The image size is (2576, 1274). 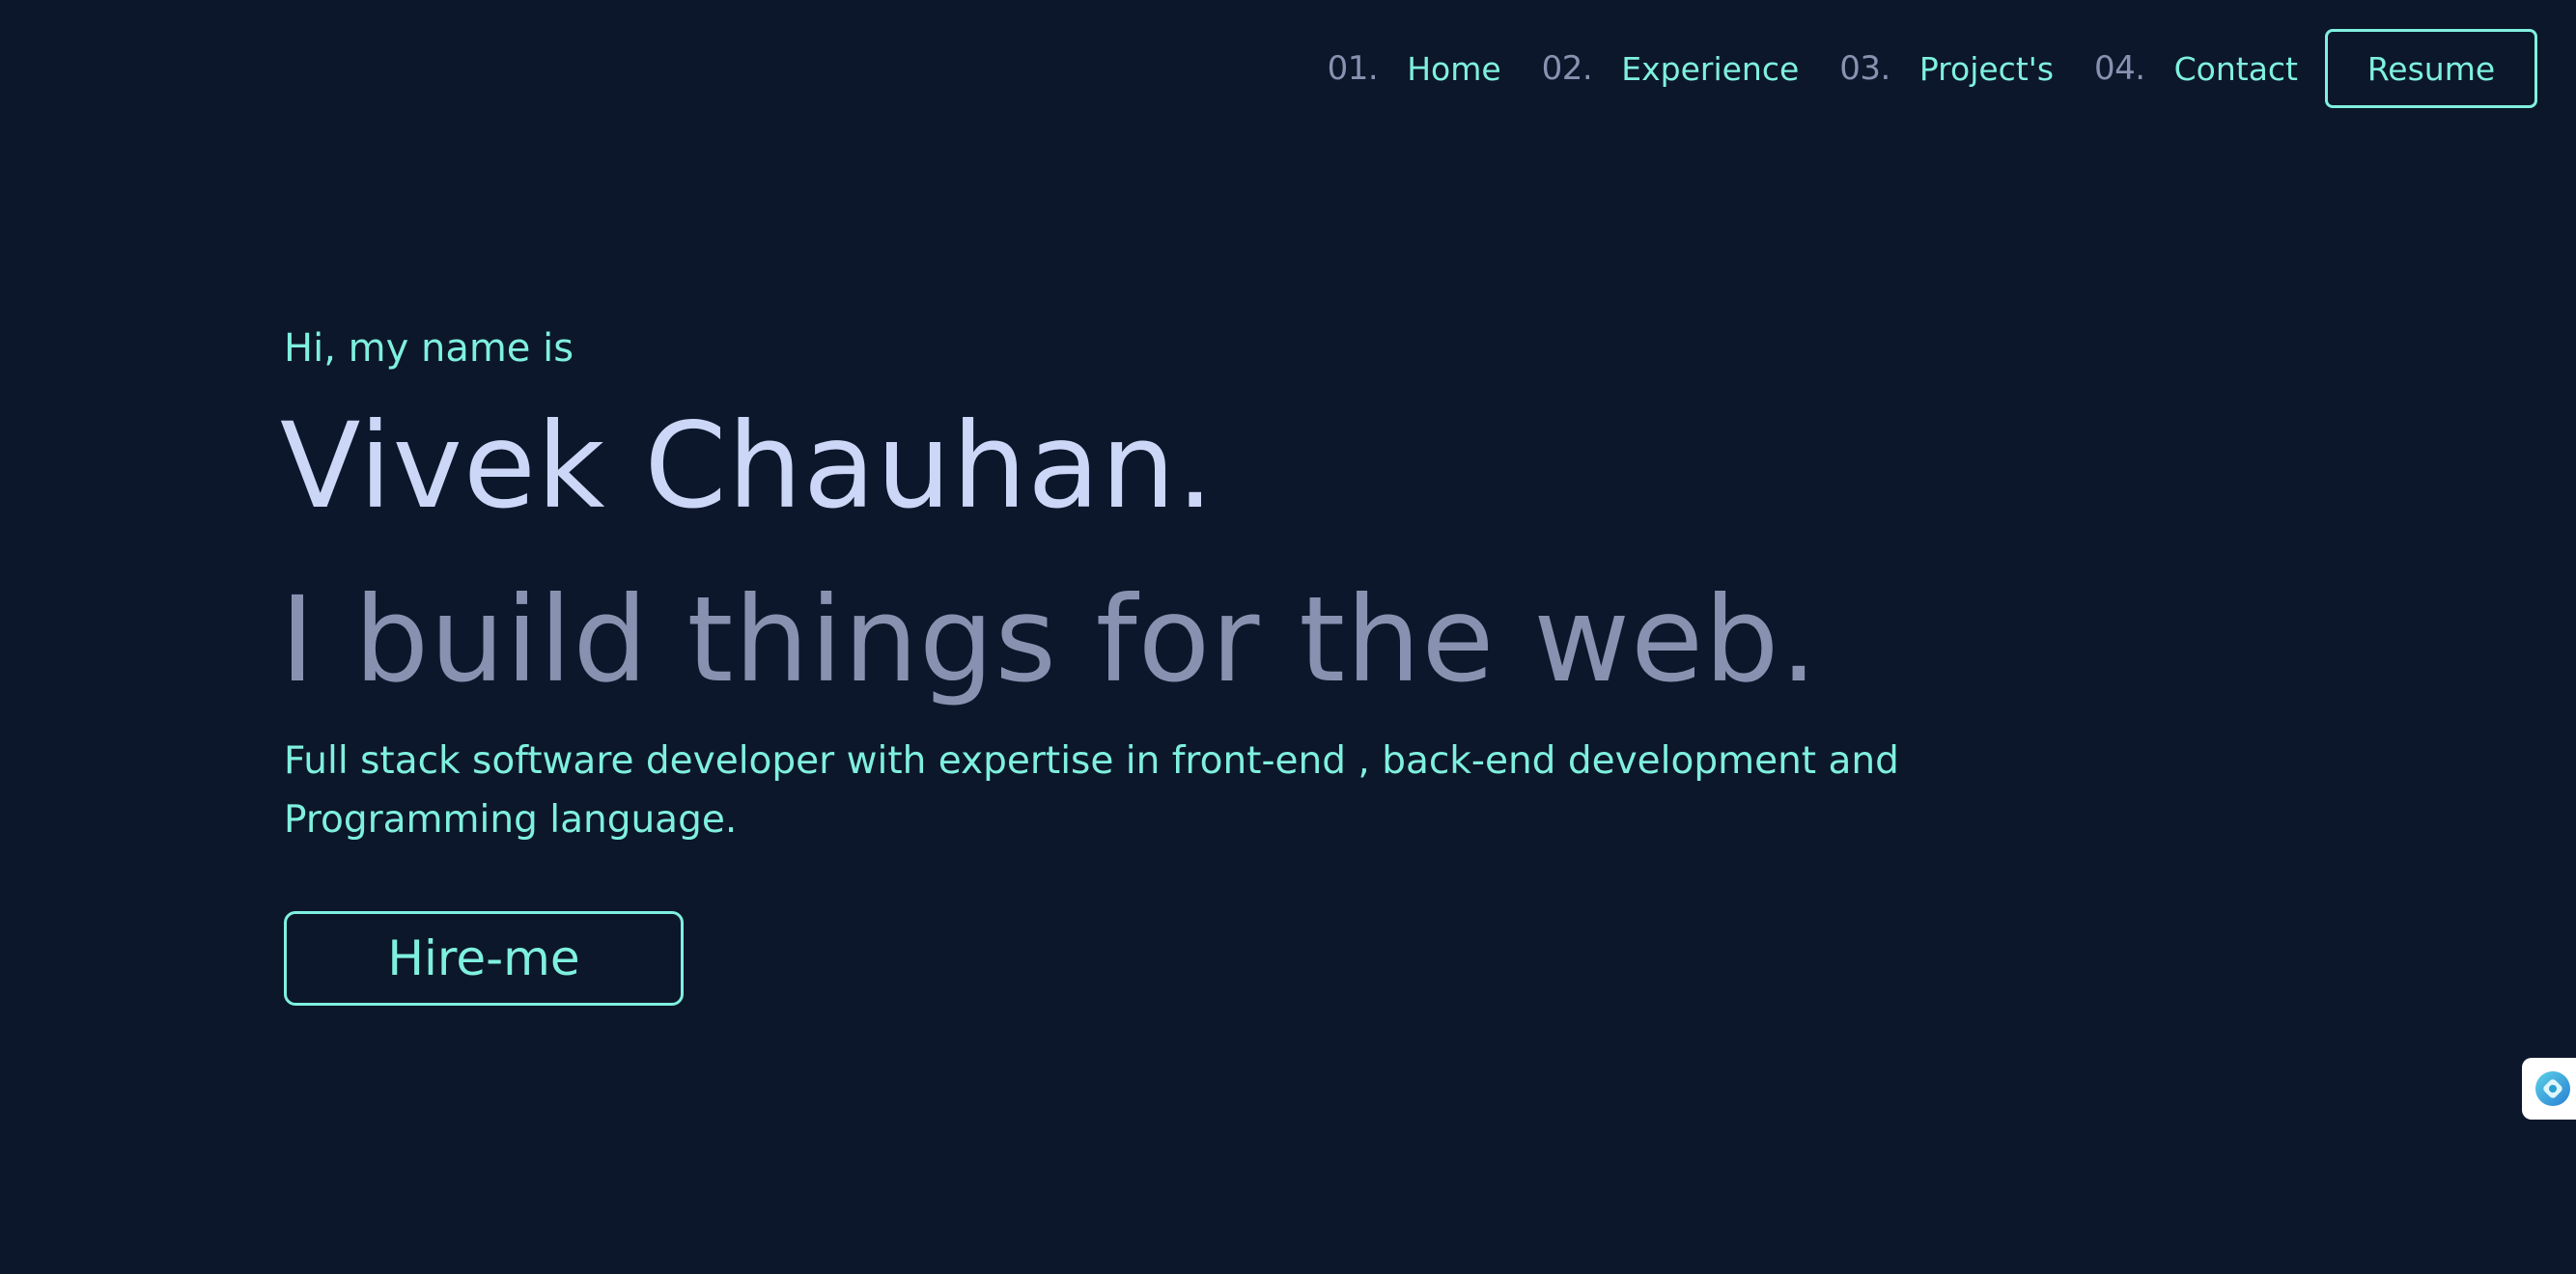 I want to click on hero-name: Vivek Chauhan., so click(x=748, y=466).